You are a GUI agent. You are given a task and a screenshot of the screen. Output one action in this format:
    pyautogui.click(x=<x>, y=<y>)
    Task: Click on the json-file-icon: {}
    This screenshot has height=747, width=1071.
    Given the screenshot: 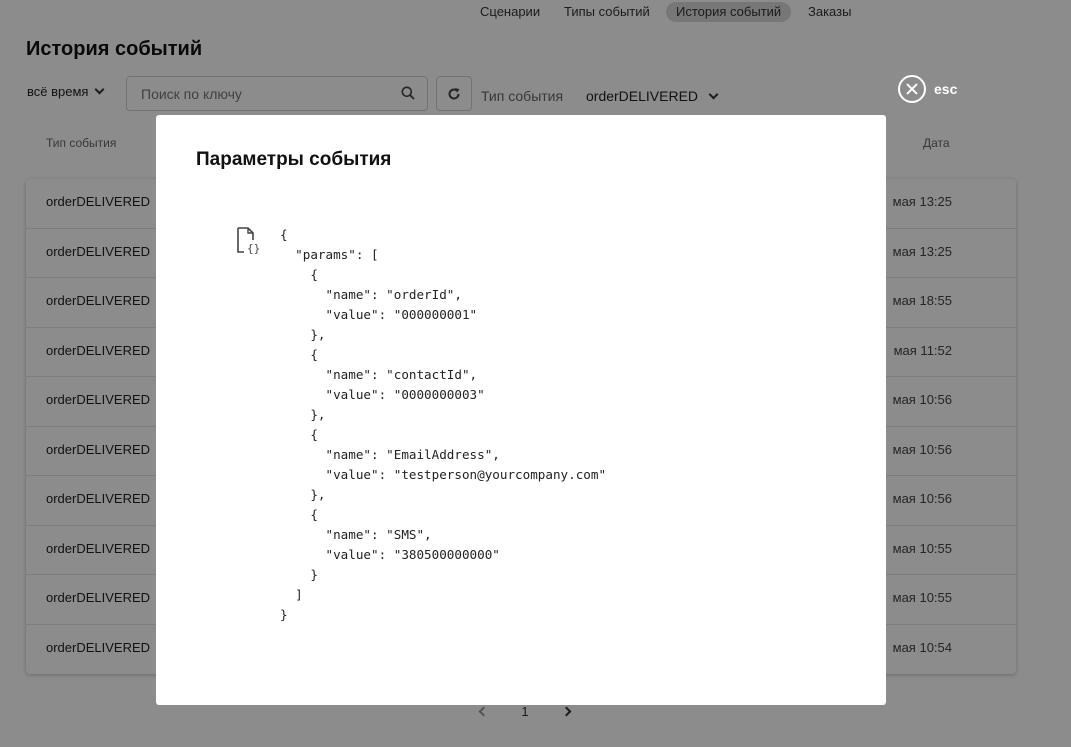 What is the action you would take?
    pyautogui.click(x=248, y=241)
    